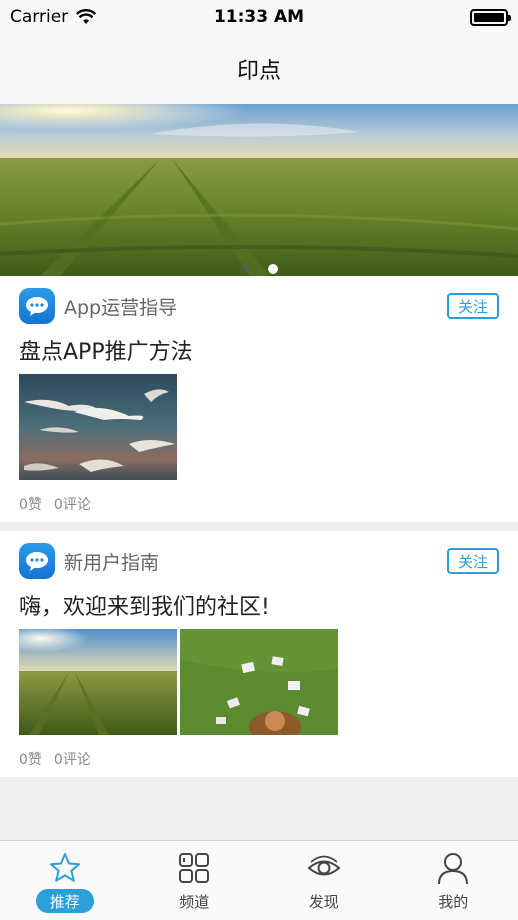 The image size is (518, 920). What do you see at coordinates (194, 901) in the screenshot?
I see `tab-label: 频道` at bounding box center [194, 901].